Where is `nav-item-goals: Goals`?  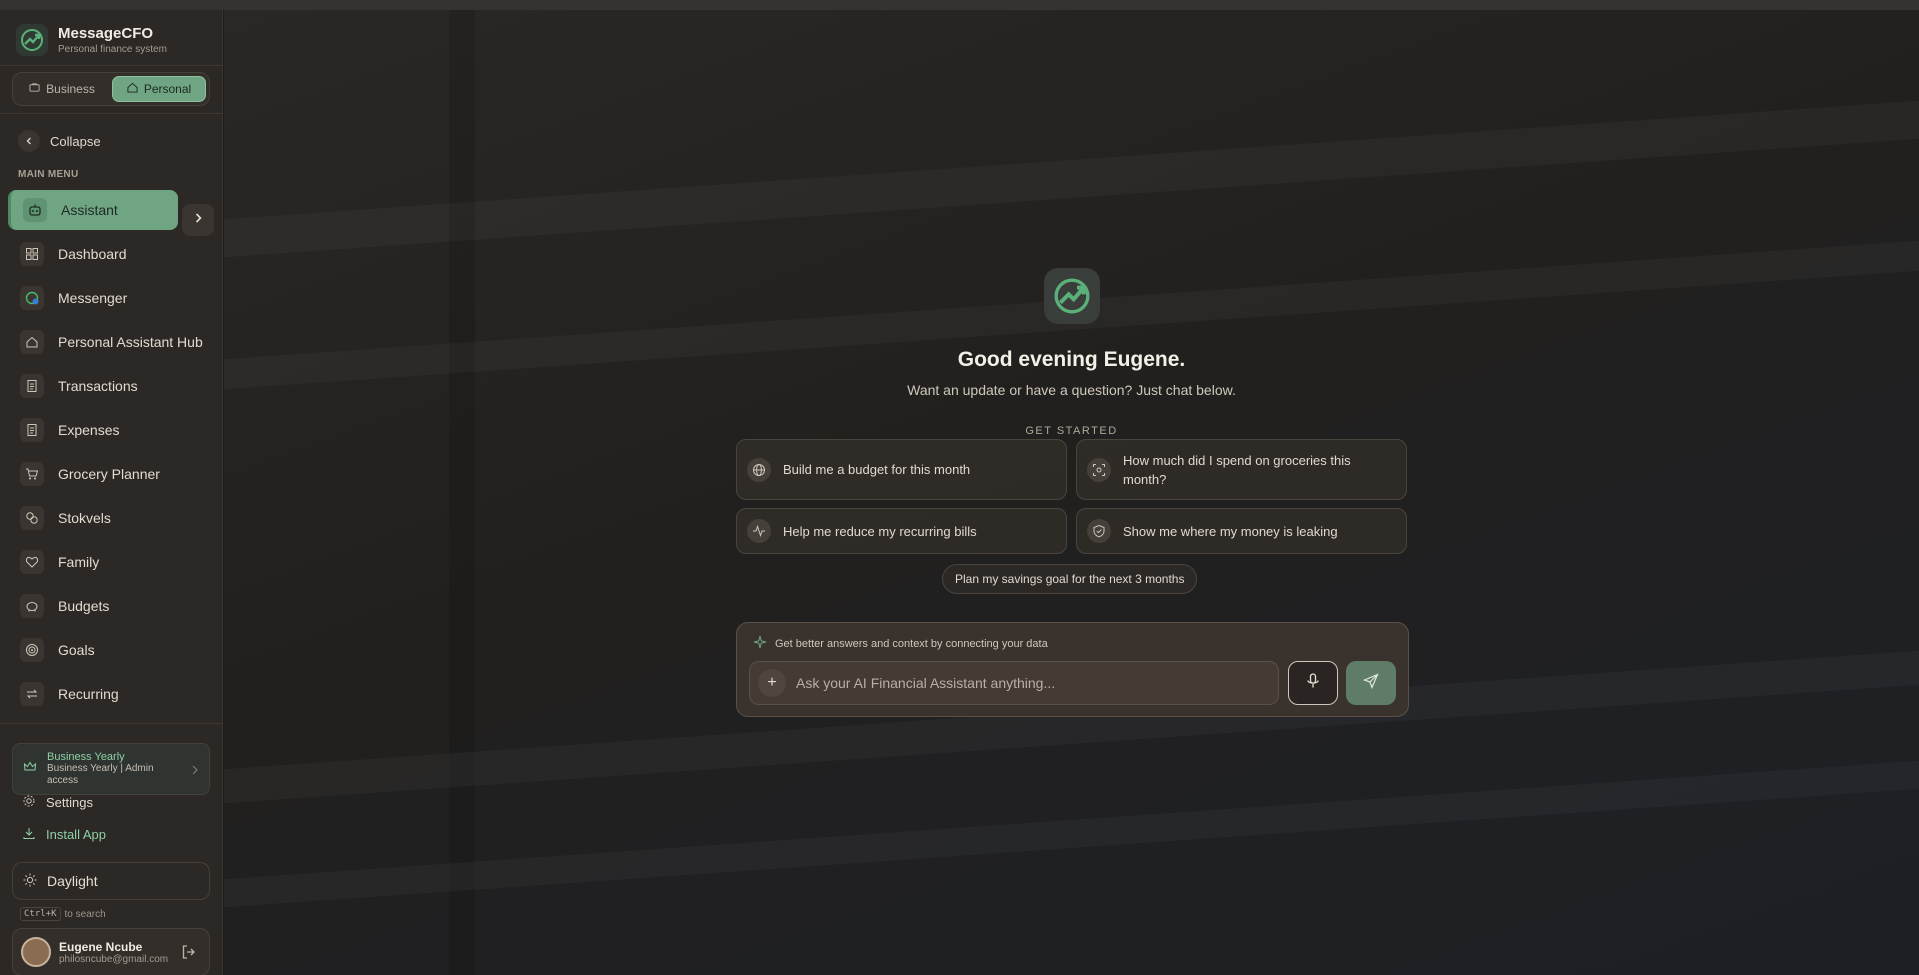 nav-item-goals: Goals is located at coordinates (111, 650).